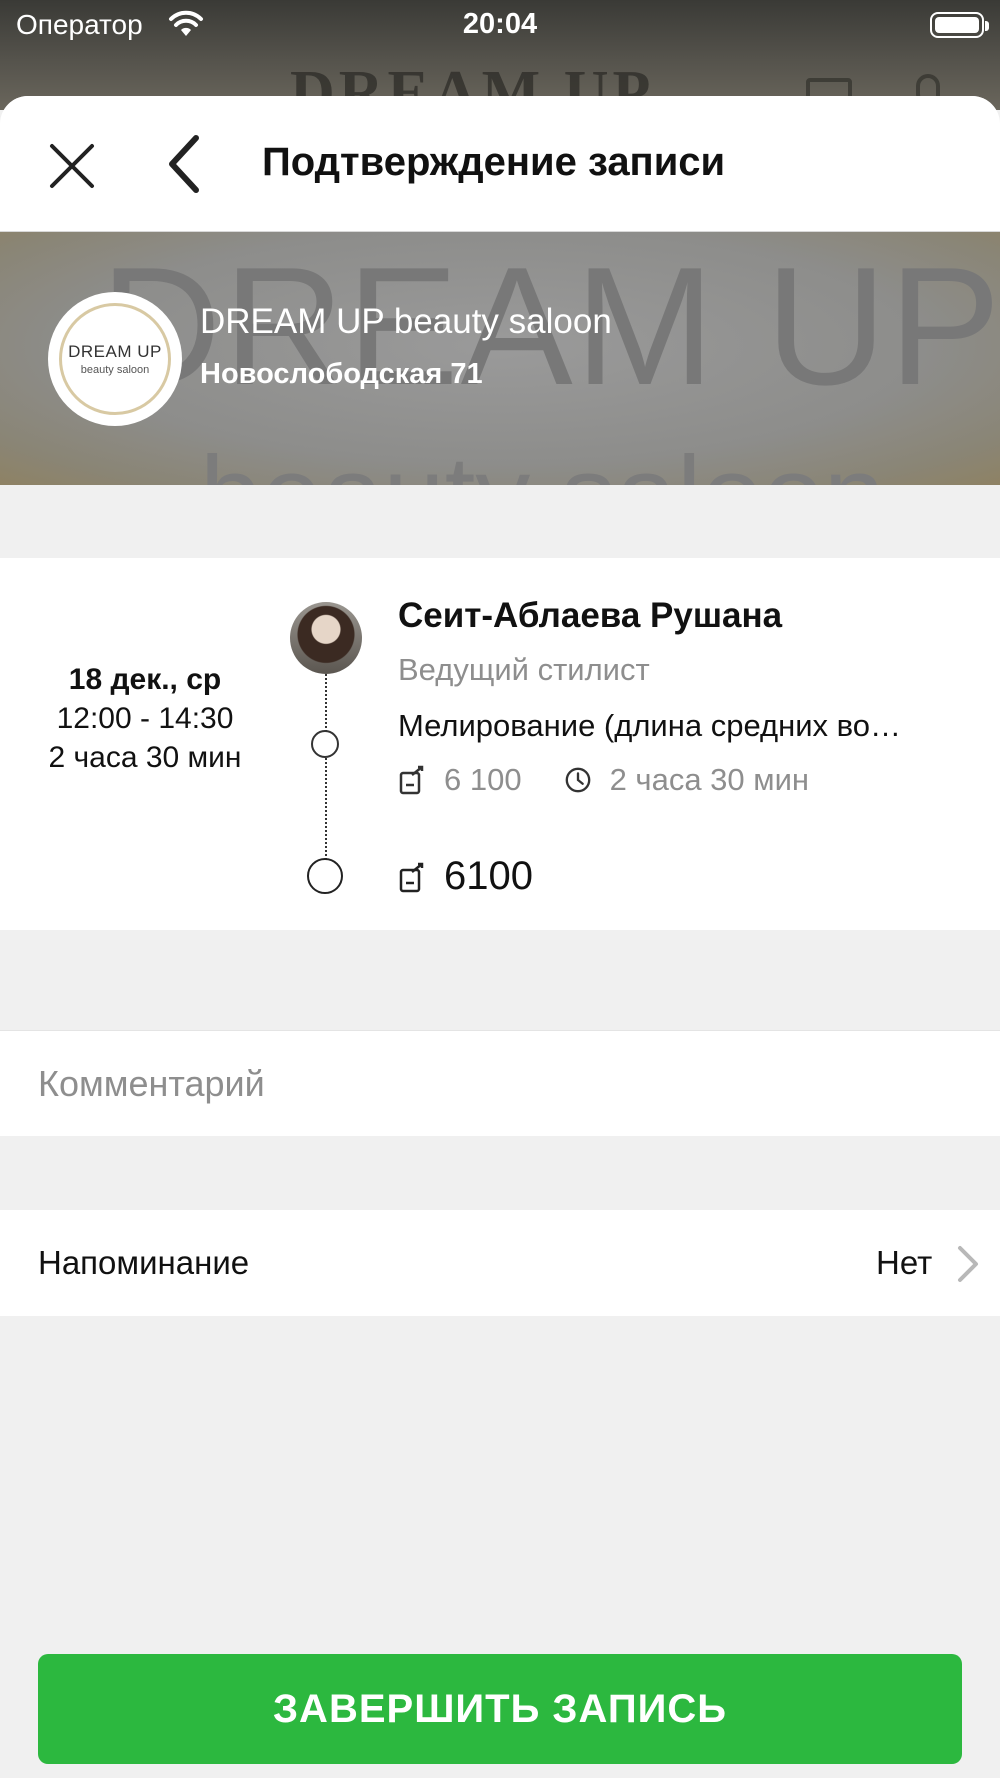 This screenshot has height=1778, width=1000. What do you see at coordinates (959, 25) in the screenshot?
I see `battery-icon` at bounding box center [959, 25].